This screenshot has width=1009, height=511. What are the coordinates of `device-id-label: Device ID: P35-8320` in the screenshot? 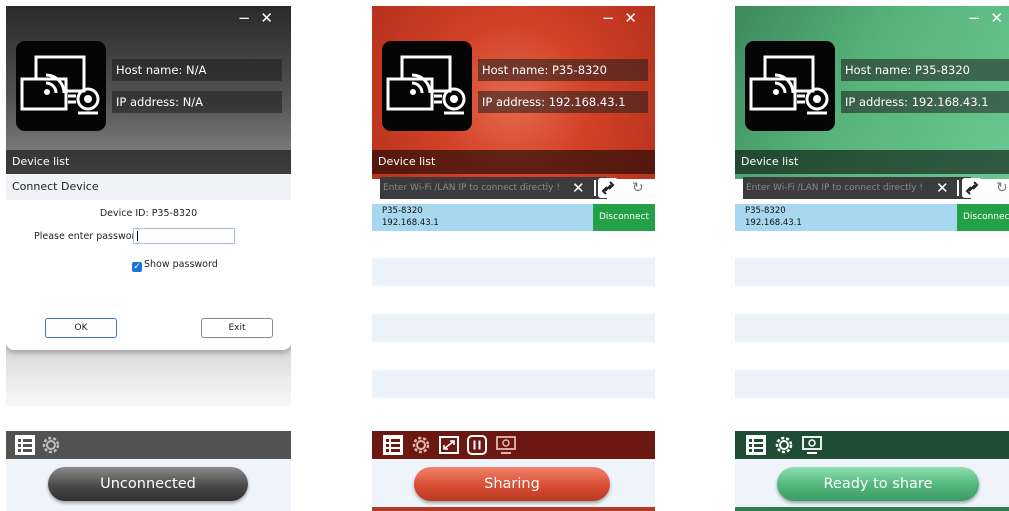 It's located at (148, 213).